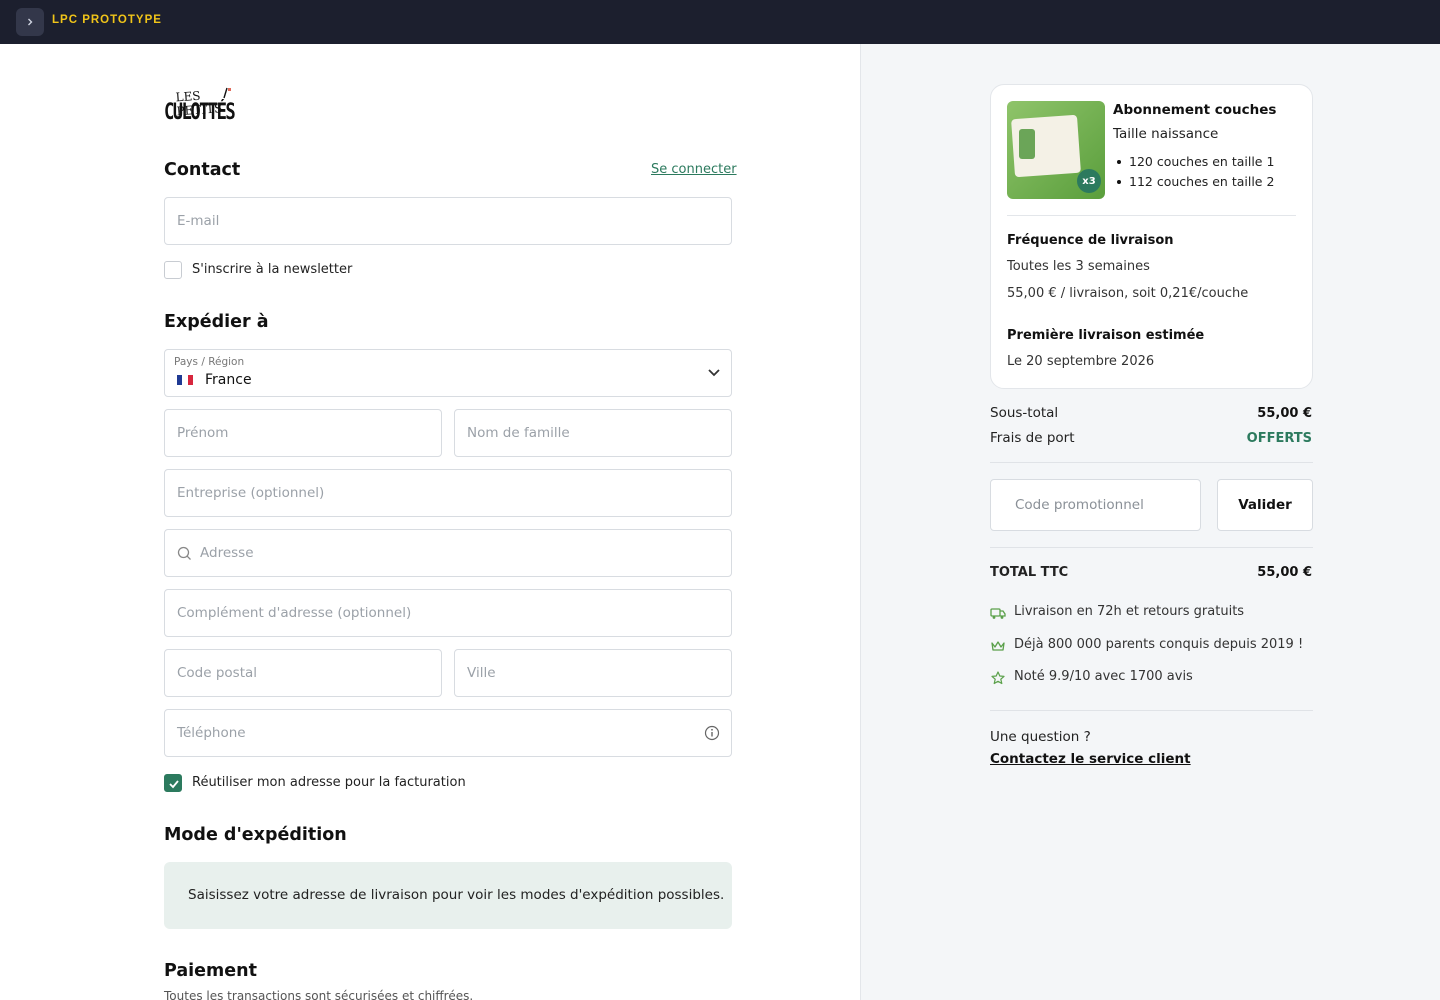 This screenshot has width=1440, height=1000. I want to click on first-name-placeholder: Prénom, so click(203, 433).